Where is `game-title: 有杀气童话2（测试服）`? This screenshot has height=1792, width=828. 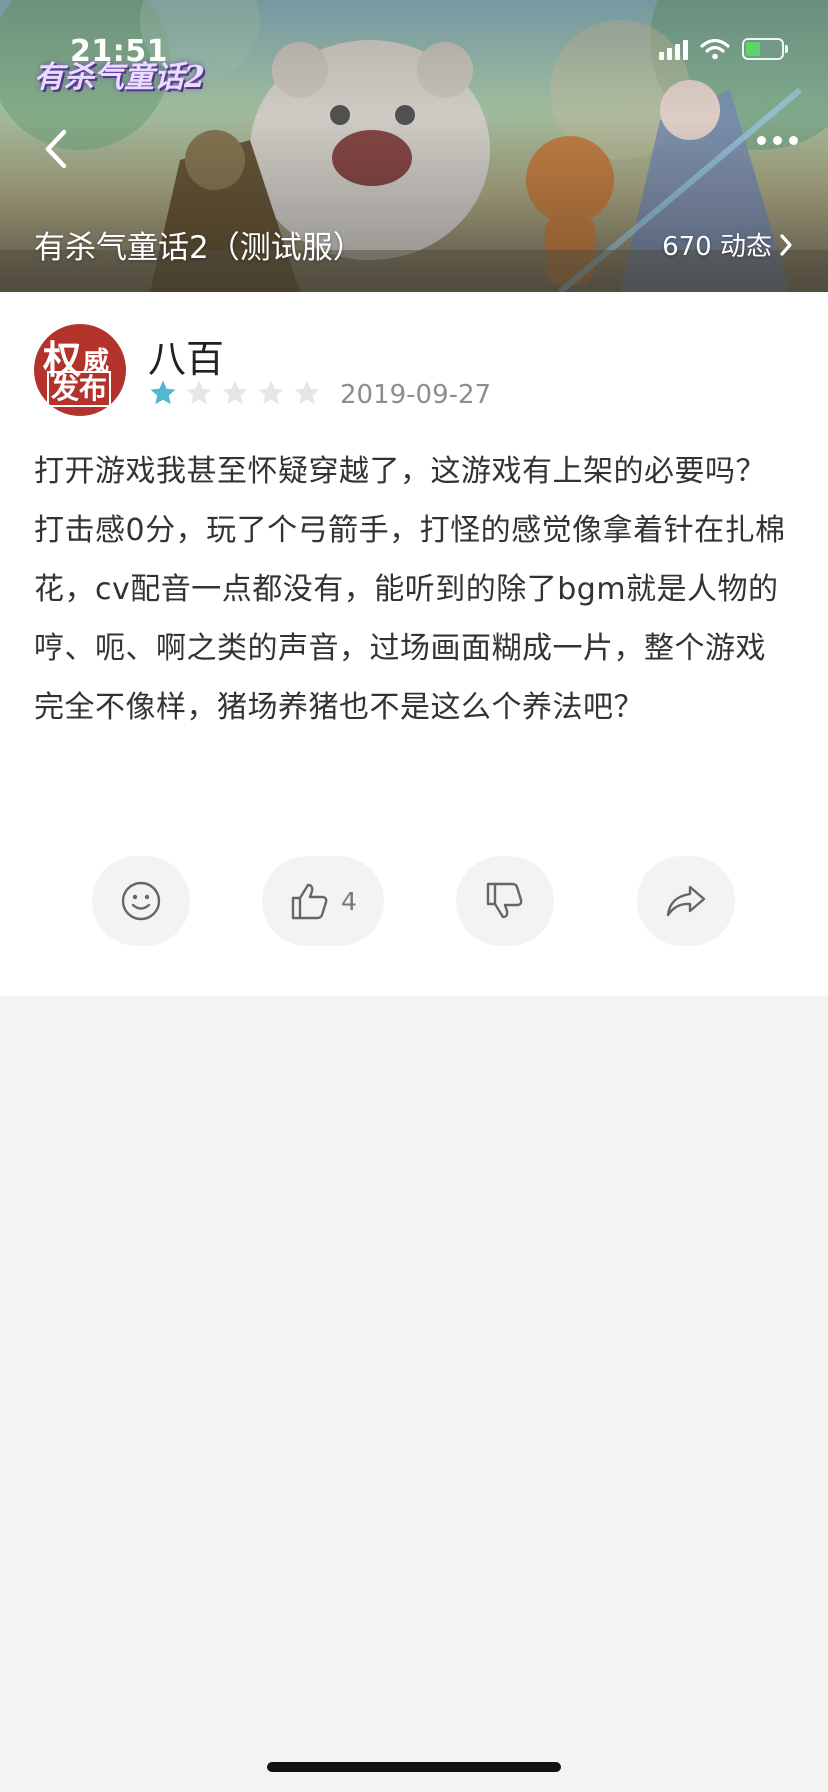
game-title: 有杀气童话2（测试服） is located at coordinates (199, 244).